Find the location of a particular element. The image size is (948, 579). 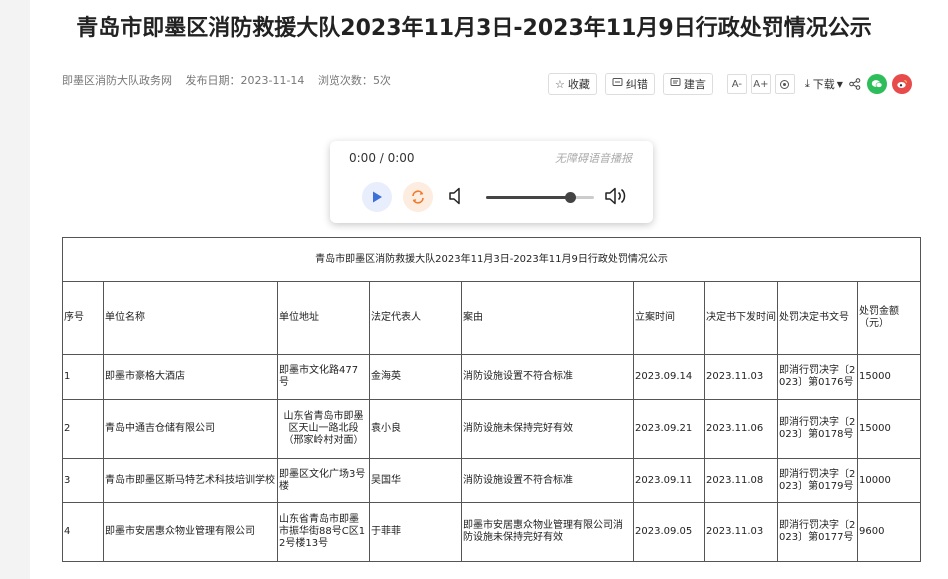

column-header: 处罚金额（元） is located at coordinates (889, 318).